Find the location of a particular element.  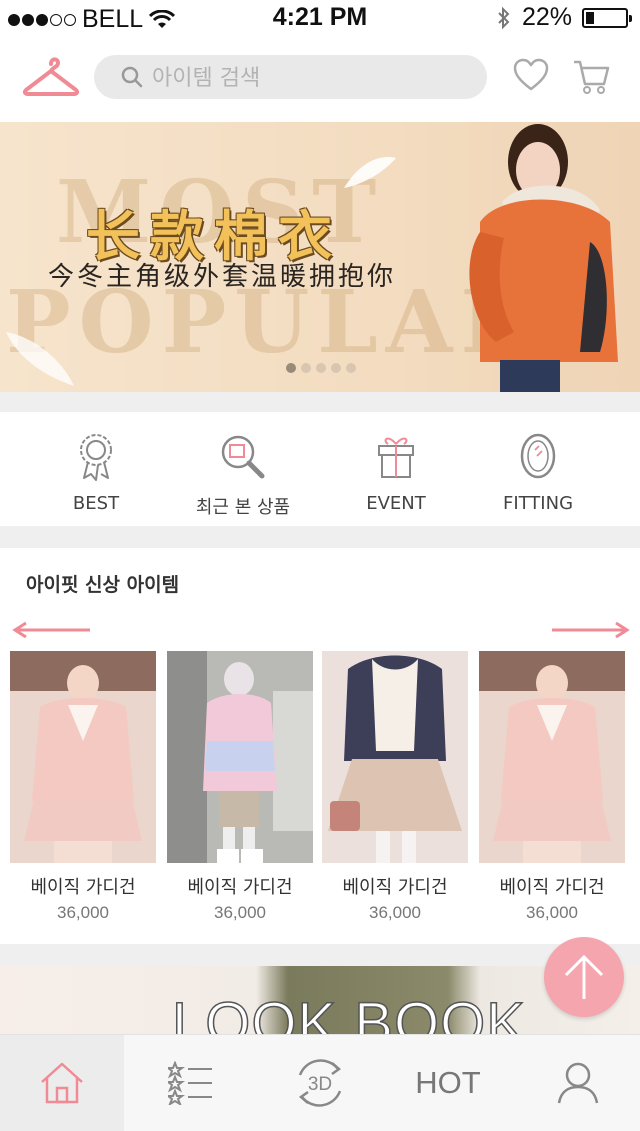

3d-rotate-icon: 3D is located at coordinates (320, 1083).